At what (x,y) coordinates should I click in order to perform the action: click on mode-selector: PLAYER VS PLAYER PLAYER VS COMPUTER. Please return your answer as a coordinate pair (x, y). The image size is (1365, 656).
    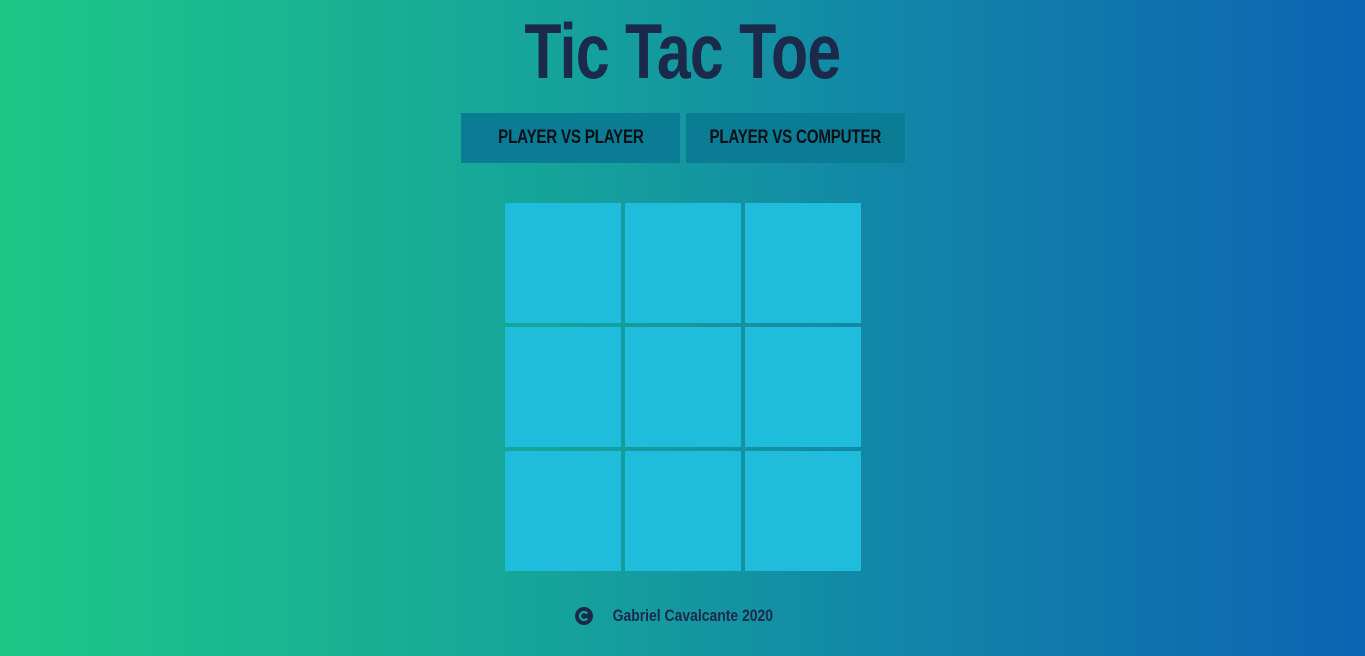
    Looking at the image, I should click on (683, 138).